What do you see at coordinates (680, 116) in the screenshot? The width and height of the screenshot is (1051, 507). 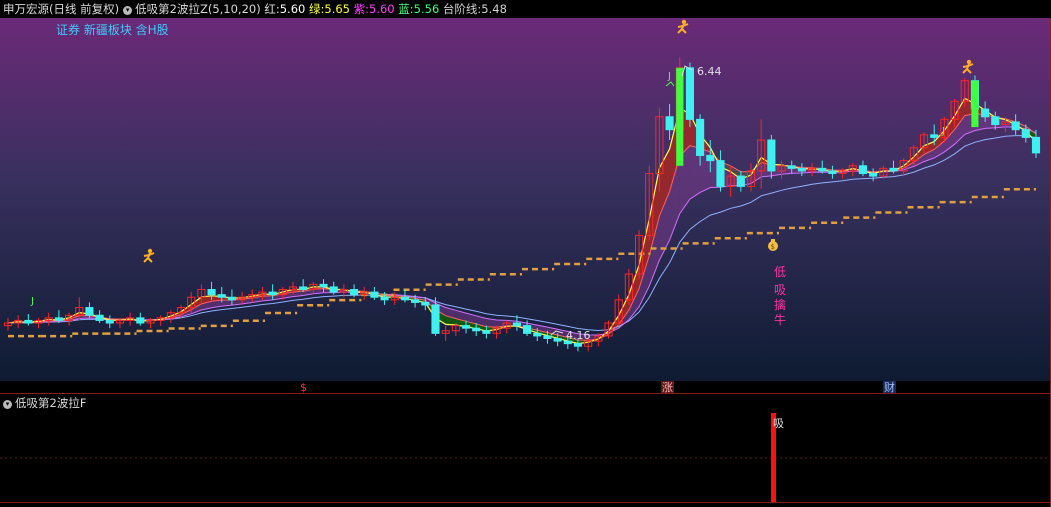 I see `peak-candle` at bounding box center [680, 116].